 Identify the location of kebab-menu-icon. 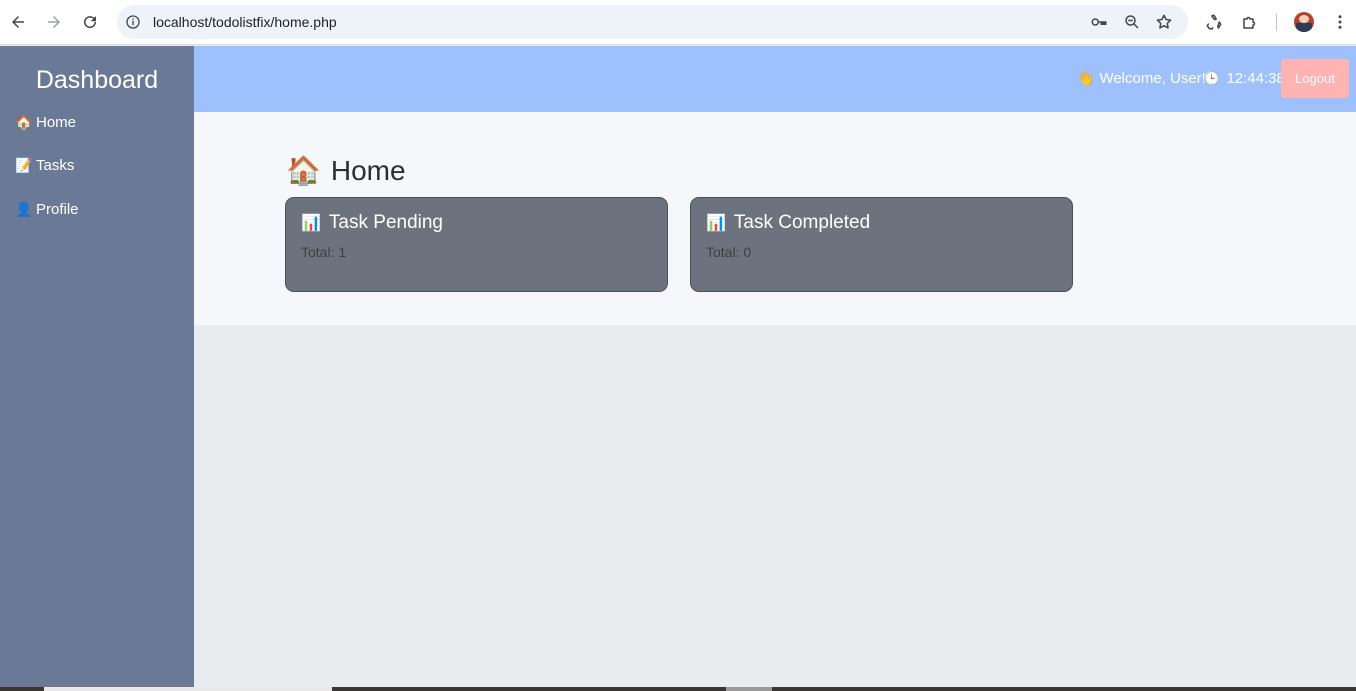
(1340, 22).